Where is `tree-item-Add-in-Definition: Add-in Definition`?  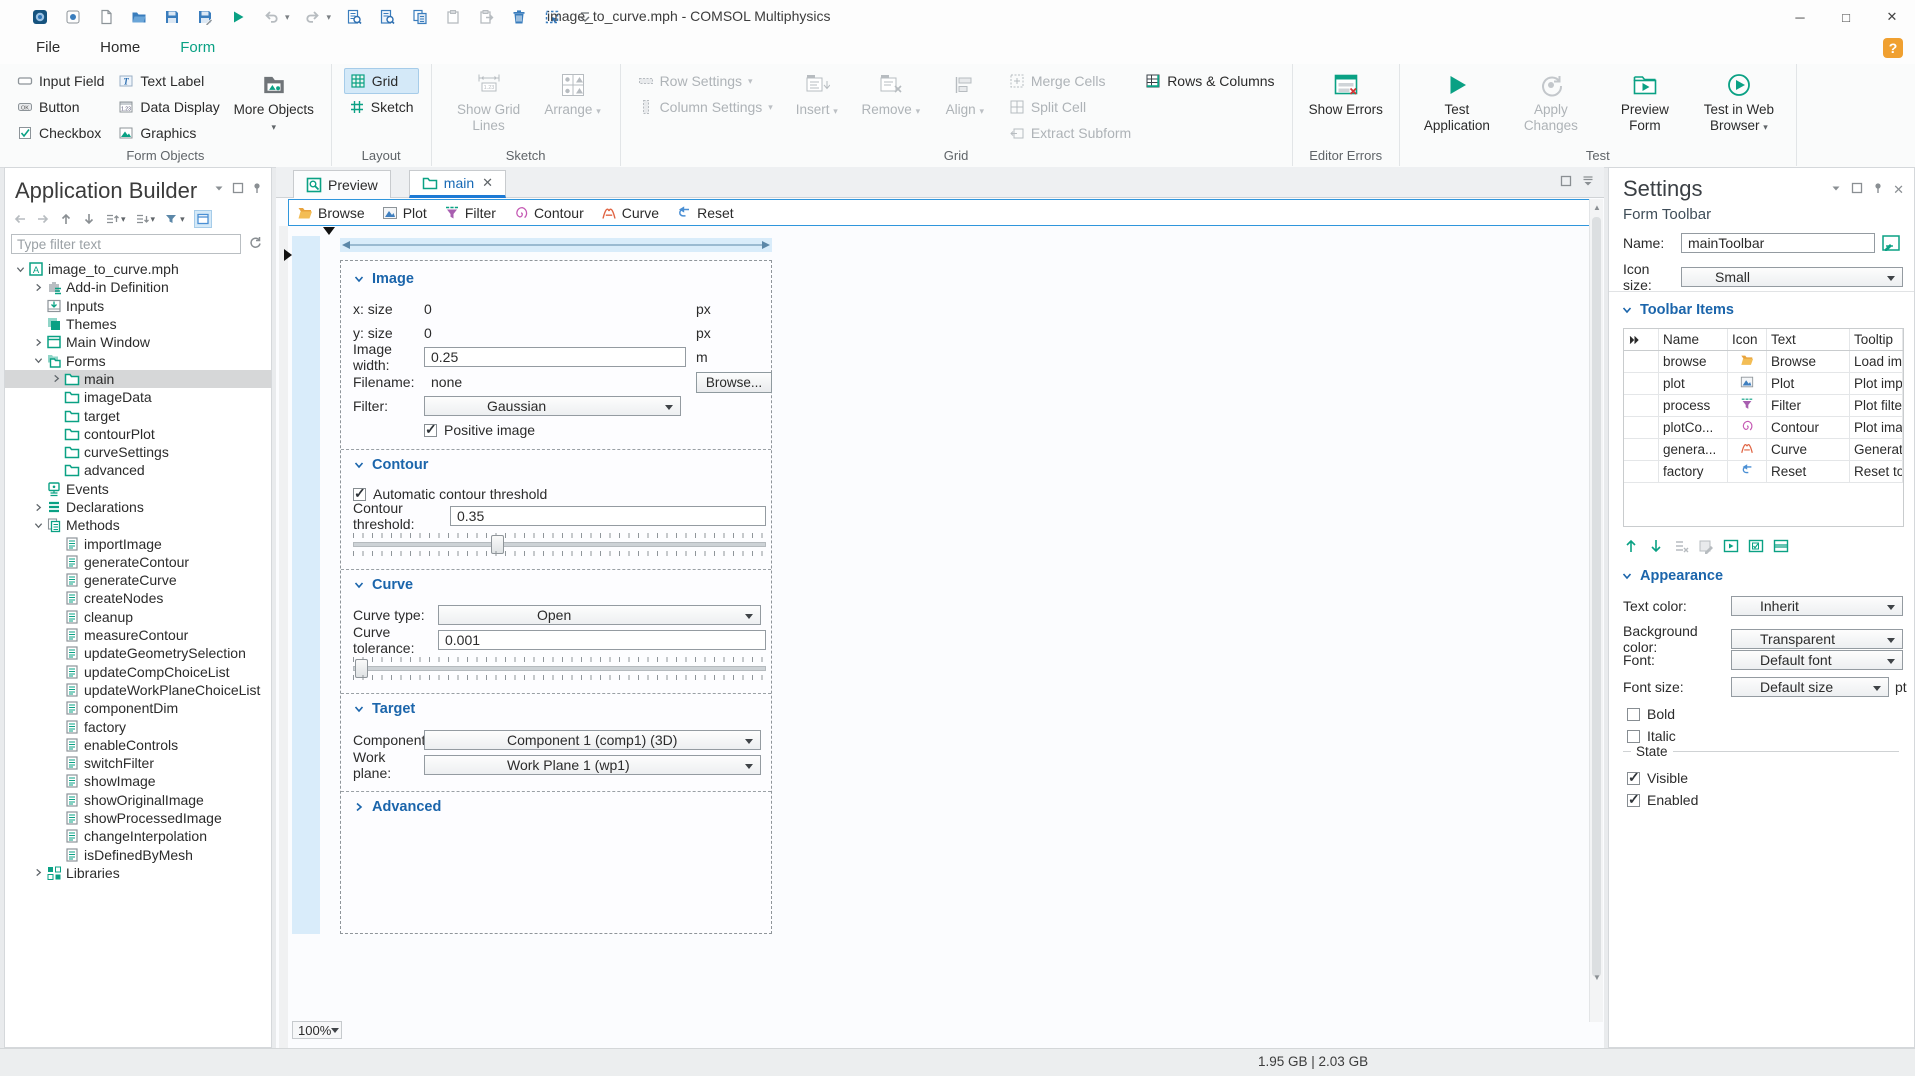 tree-item-Add-in-Definition: Add-in Definition is located at coordinates (138, 287).